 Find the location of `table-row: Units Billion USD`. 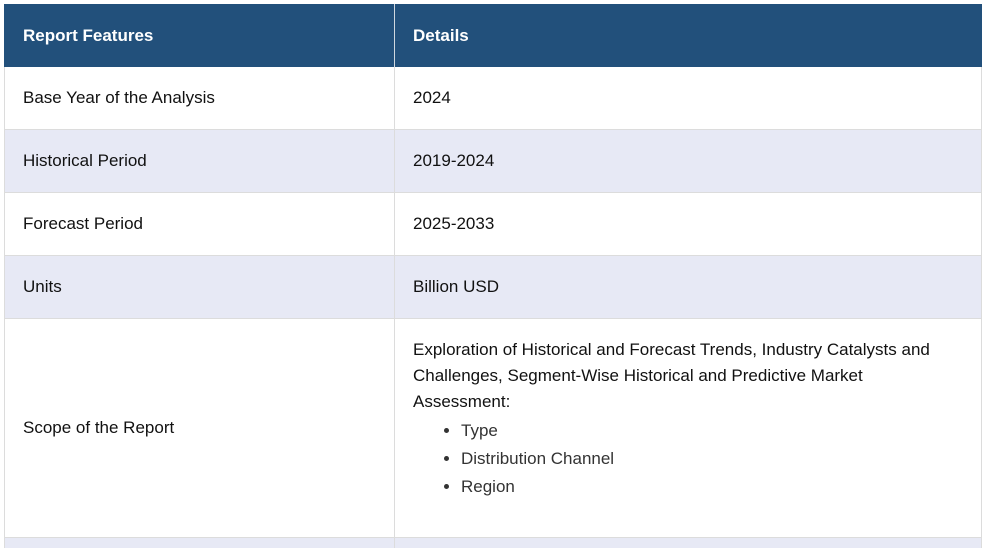

table-row: Units Billion USD is located at coordinates (493, 287).